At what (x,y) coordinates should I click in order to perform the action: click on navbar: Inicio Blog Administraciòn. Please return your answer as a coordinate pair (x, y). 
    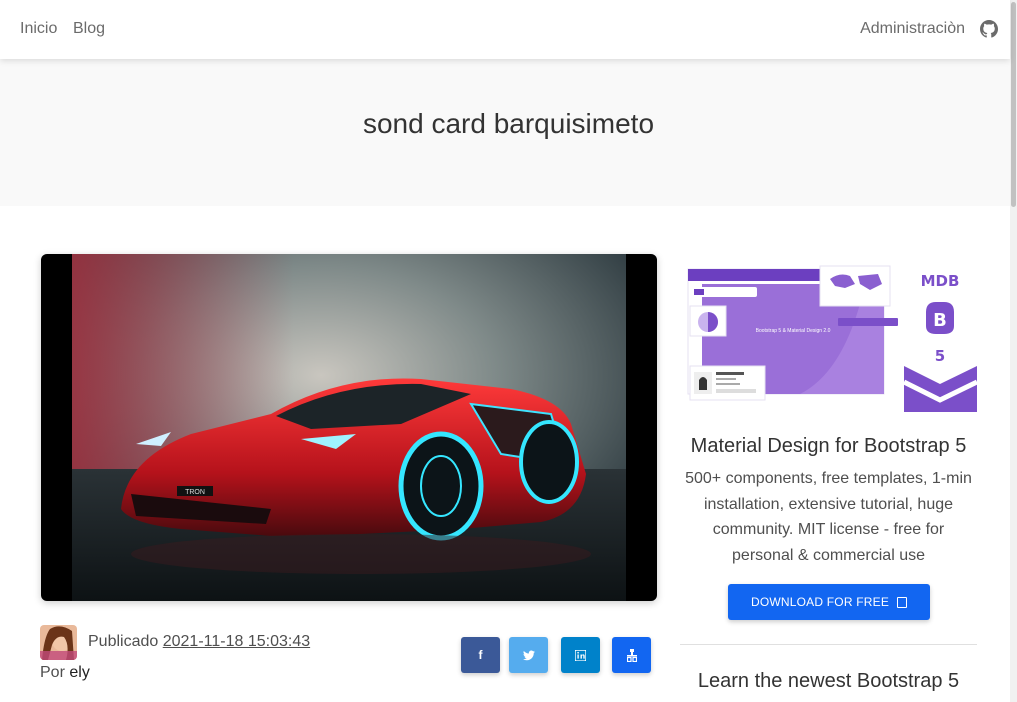
    Looking at the image, I should click on (505, 29).